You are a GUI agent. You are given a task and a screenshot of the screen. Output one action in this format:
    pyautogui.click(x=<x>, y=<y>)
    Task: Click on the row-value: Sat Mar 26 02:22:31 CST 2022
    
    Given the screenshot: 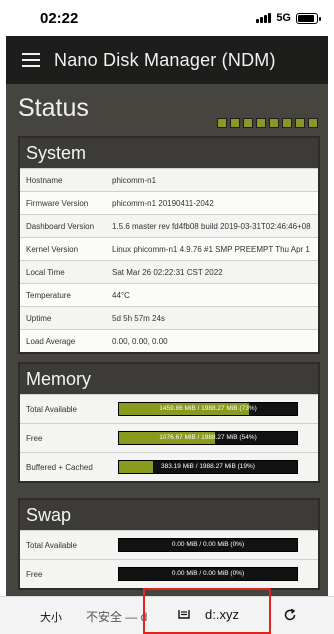 What is the action you would take?
    pyautogui.click(x=167, y=272)
    